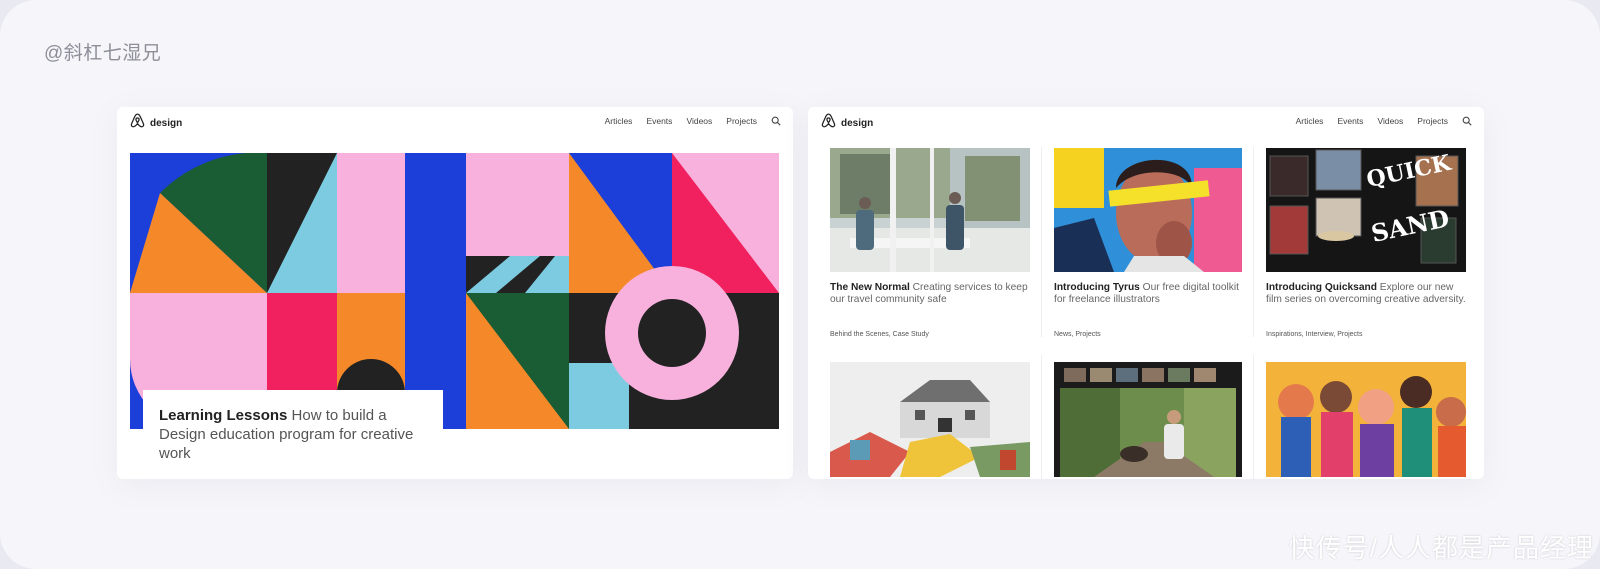 The width and height of the screenshot is (1600, 569). Describe the element at coordinates (1148, 419) in the screenshot. I see `article-thumbnail-video-call` at that location.